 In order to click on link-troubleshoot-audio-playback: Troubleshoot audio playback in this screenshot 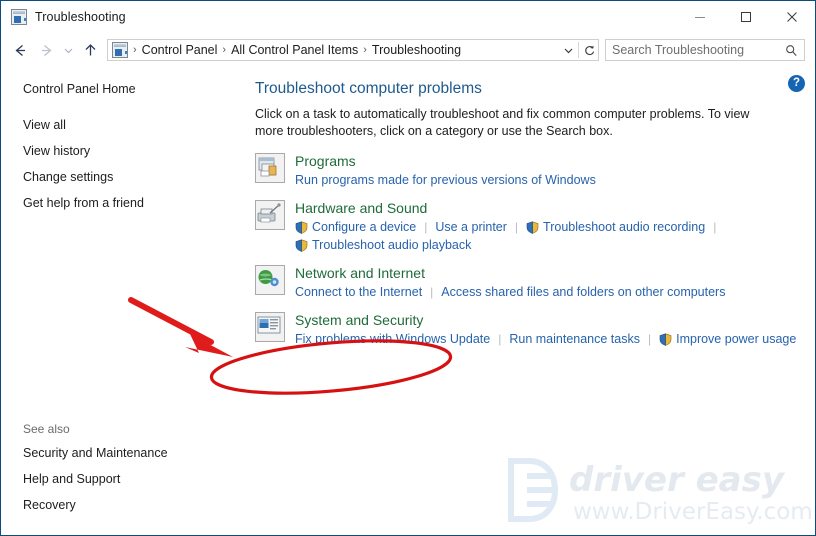, I will do `click(383, 245)`.